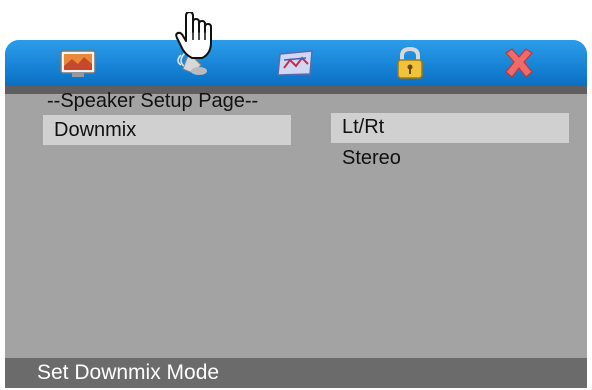  I want to click on tab-general-setup, so click(79, 63).